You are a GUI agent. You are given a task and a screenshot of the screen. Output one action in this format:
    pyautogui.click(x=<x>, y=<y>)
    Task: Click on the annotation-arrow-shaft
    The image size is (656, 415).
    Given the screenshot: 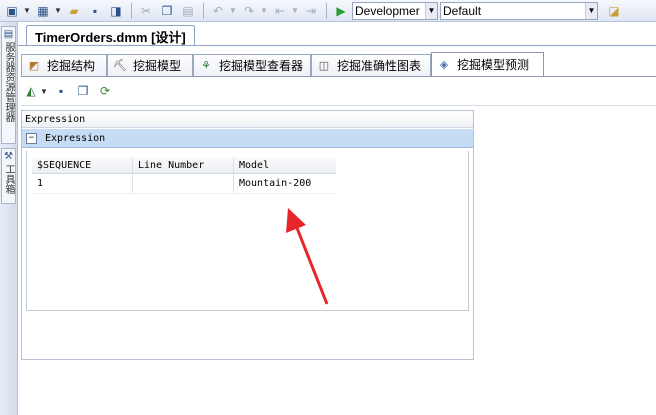 What is the action you would take?
    pyautogui.click(x=312, y=266)
    